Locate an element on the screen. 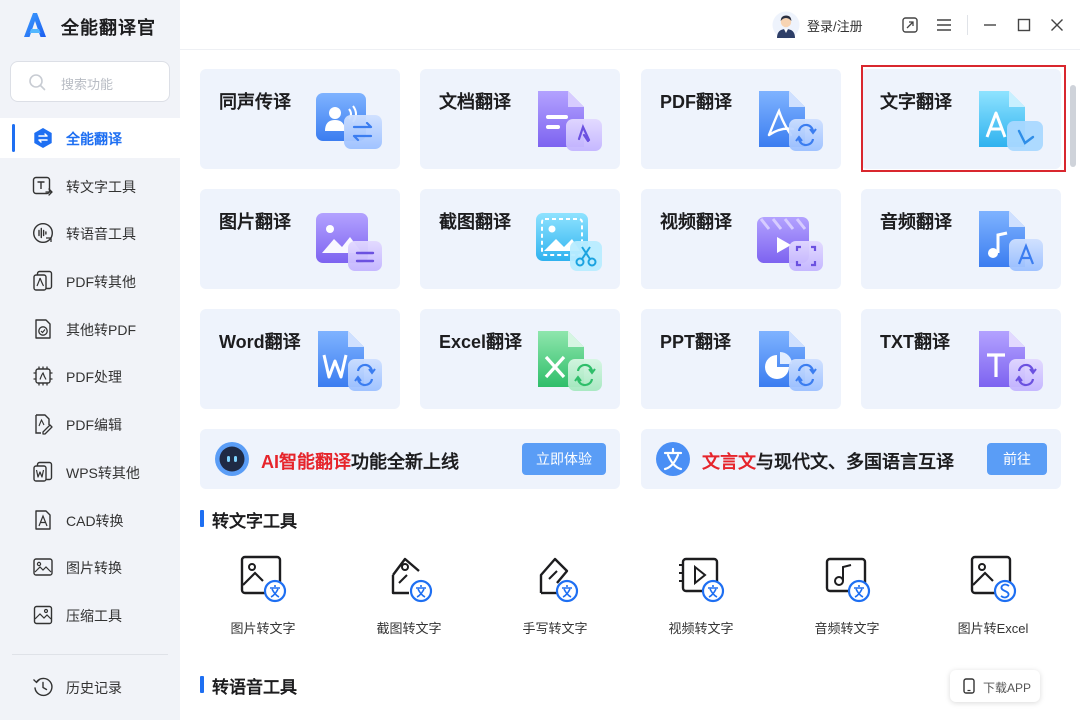  go-button: 前往 is located at coordinates (1017, 459).